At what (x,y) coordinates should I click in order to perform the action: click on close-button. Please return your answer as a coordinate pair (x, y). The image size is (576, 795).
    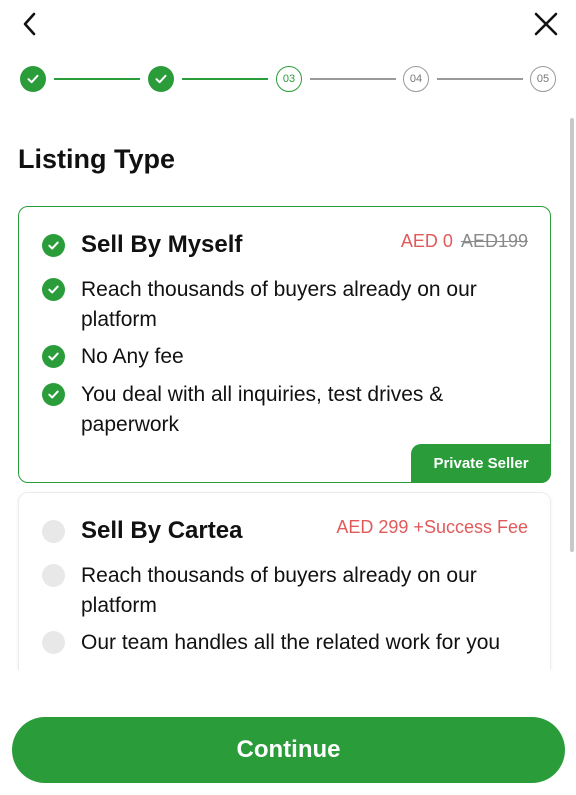
    Looking at the image, I should click on (546, 24).